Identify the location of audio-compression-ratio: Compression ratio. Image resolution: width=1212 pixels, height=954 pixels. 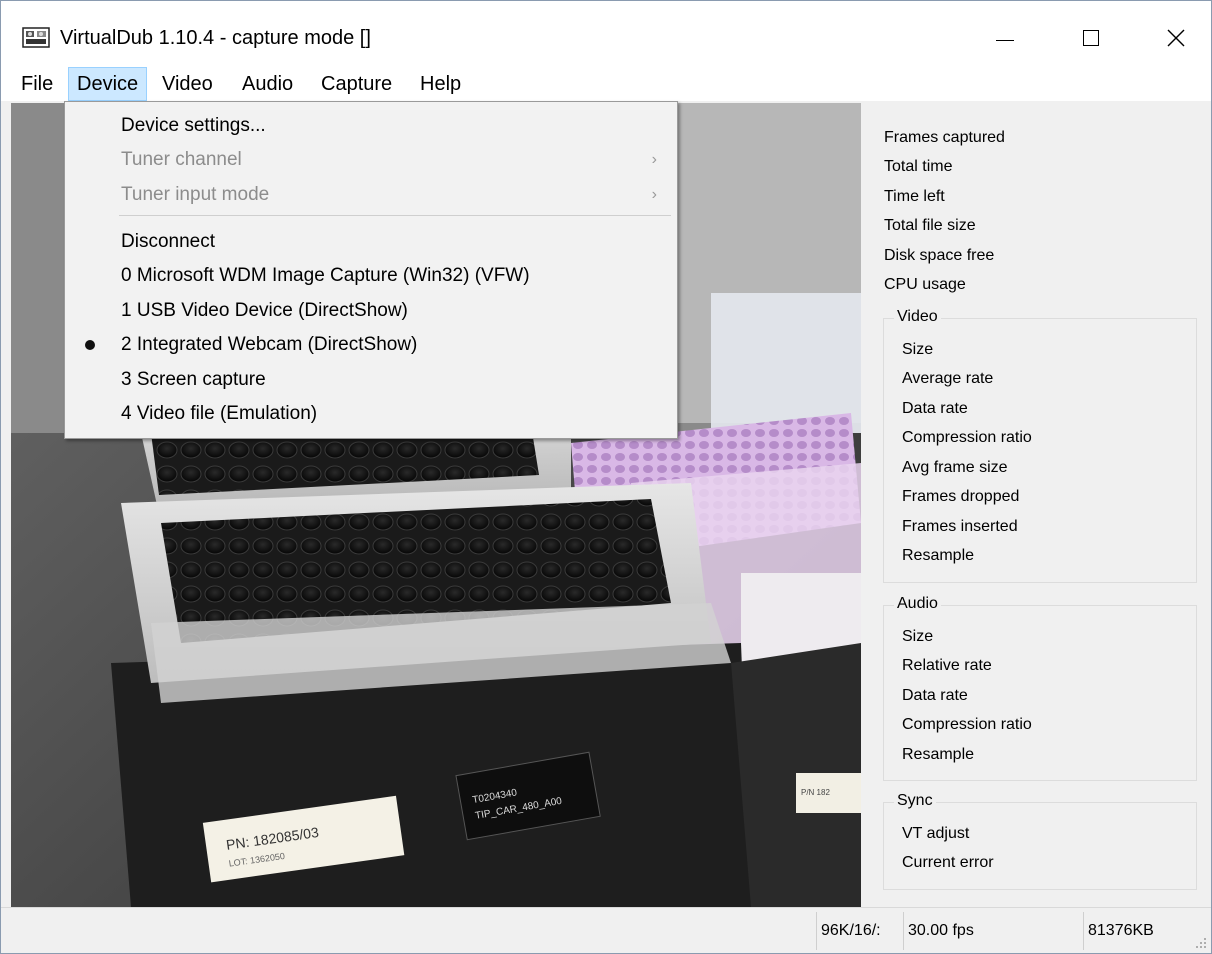
(967, 724).